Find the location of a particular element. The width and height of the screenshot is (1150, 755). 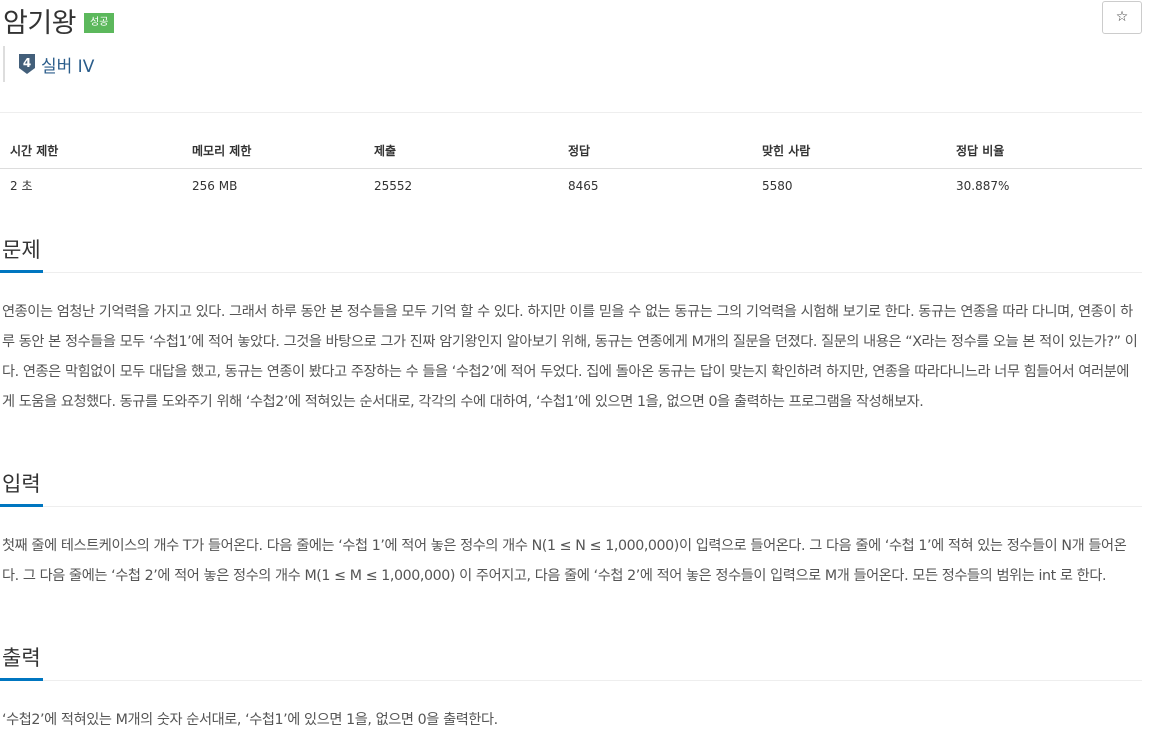

value-time-limit: 2 초 is located at coordinates (21, 186).